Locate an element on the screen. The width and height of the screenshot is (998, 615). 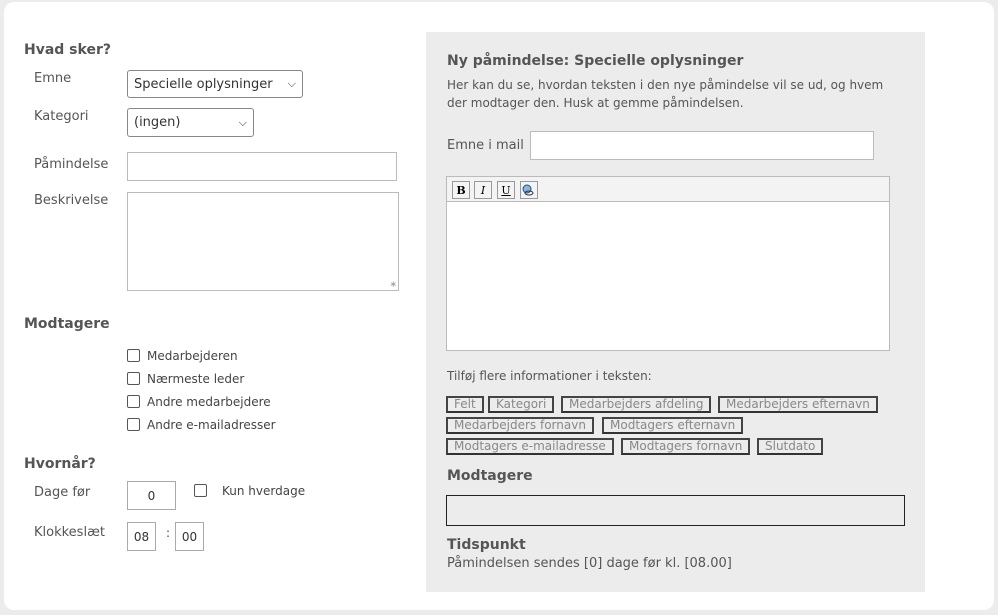
category-select-value: (ingen) is located at coordinates (157, 122).